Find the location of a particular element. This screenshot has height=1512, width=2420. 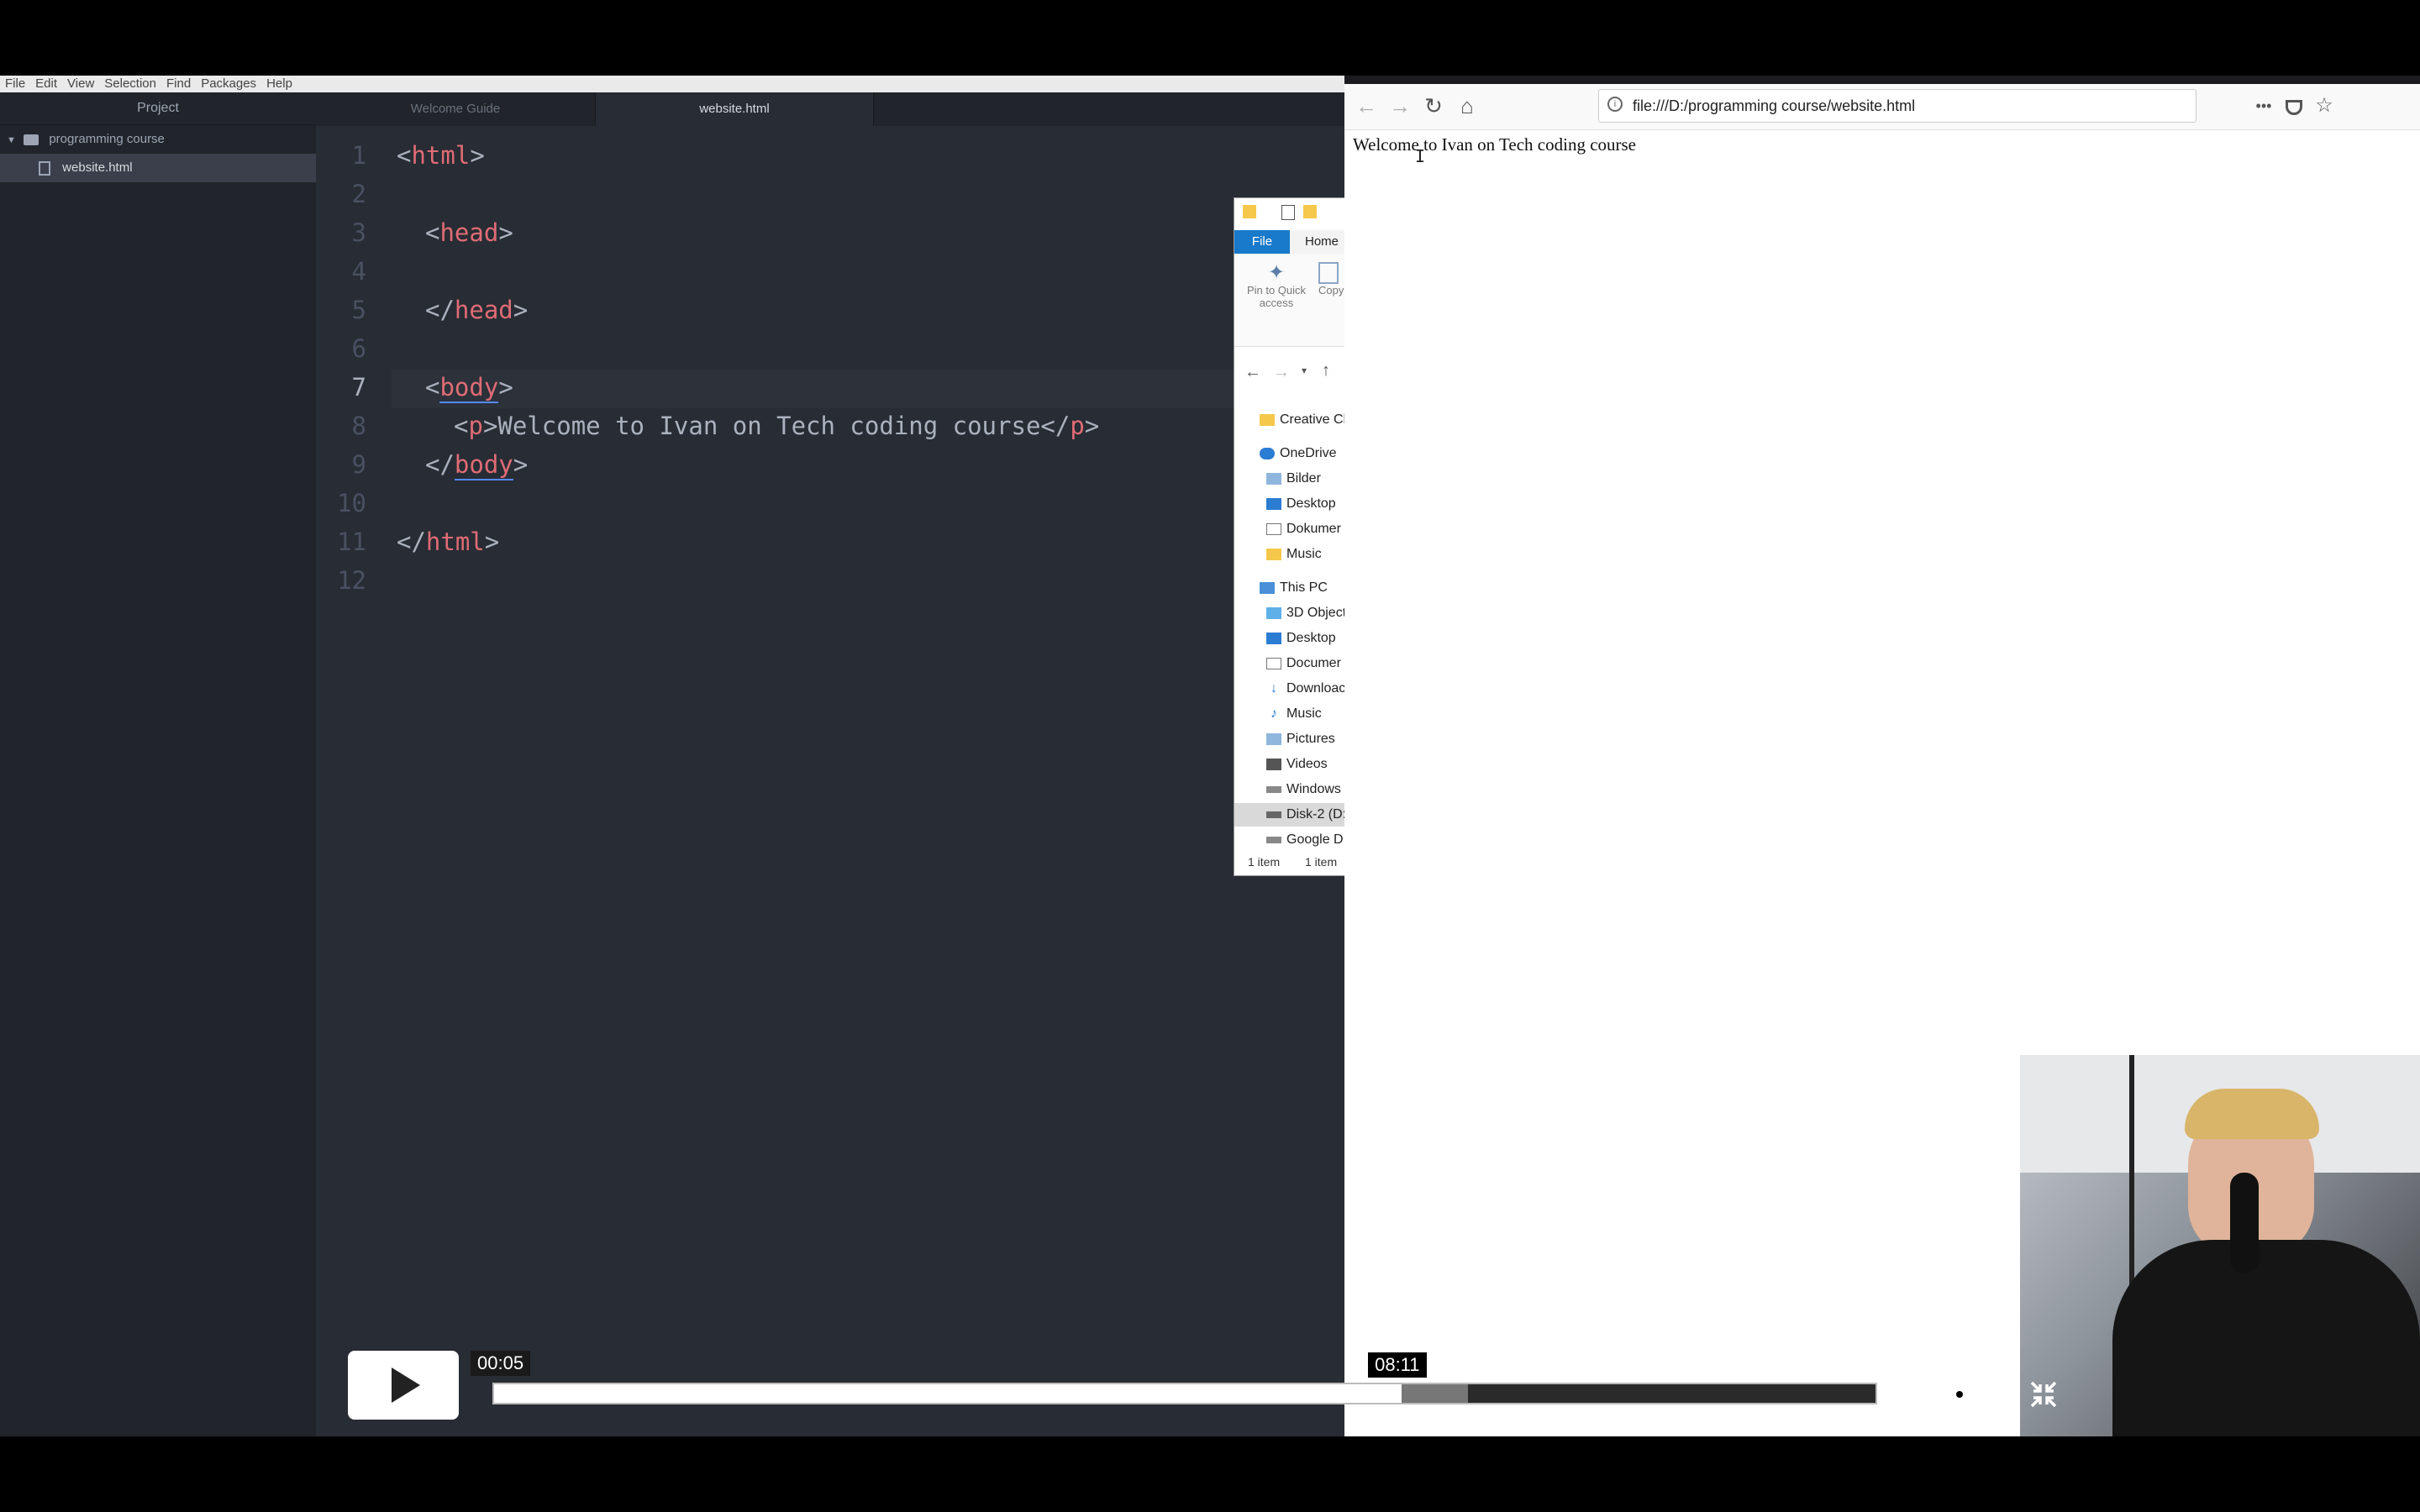

pin-quick-access-button: ✦ Pin to Quick access is located at coordinates (1276, 286).